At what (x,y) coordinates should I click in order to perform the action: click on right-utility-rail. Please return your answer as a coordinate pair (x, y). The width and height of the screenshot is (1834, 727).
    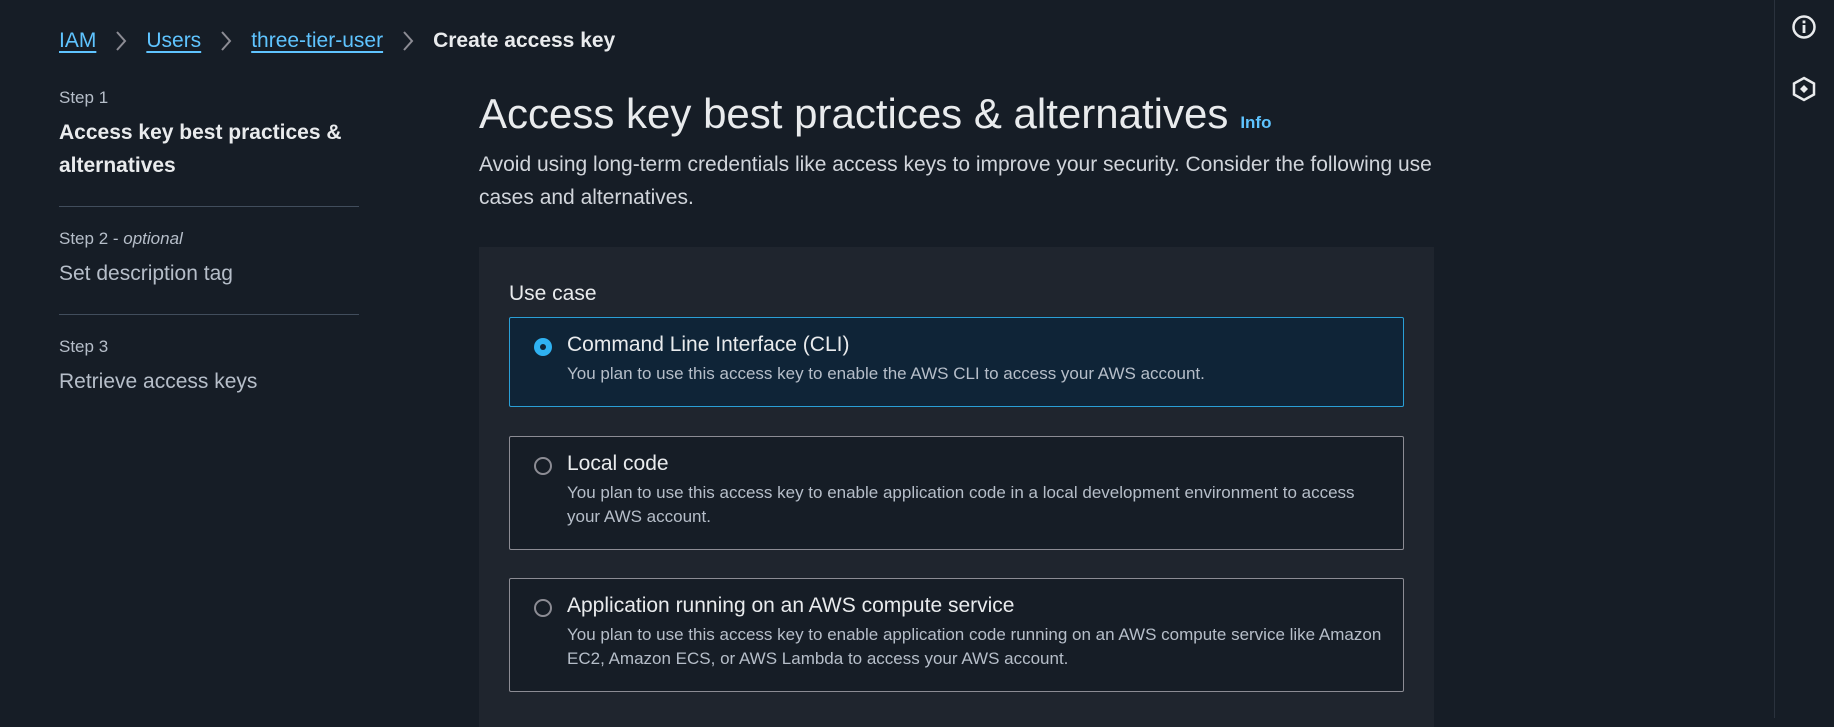
    Looking at the image, I should click on (1804, 359).